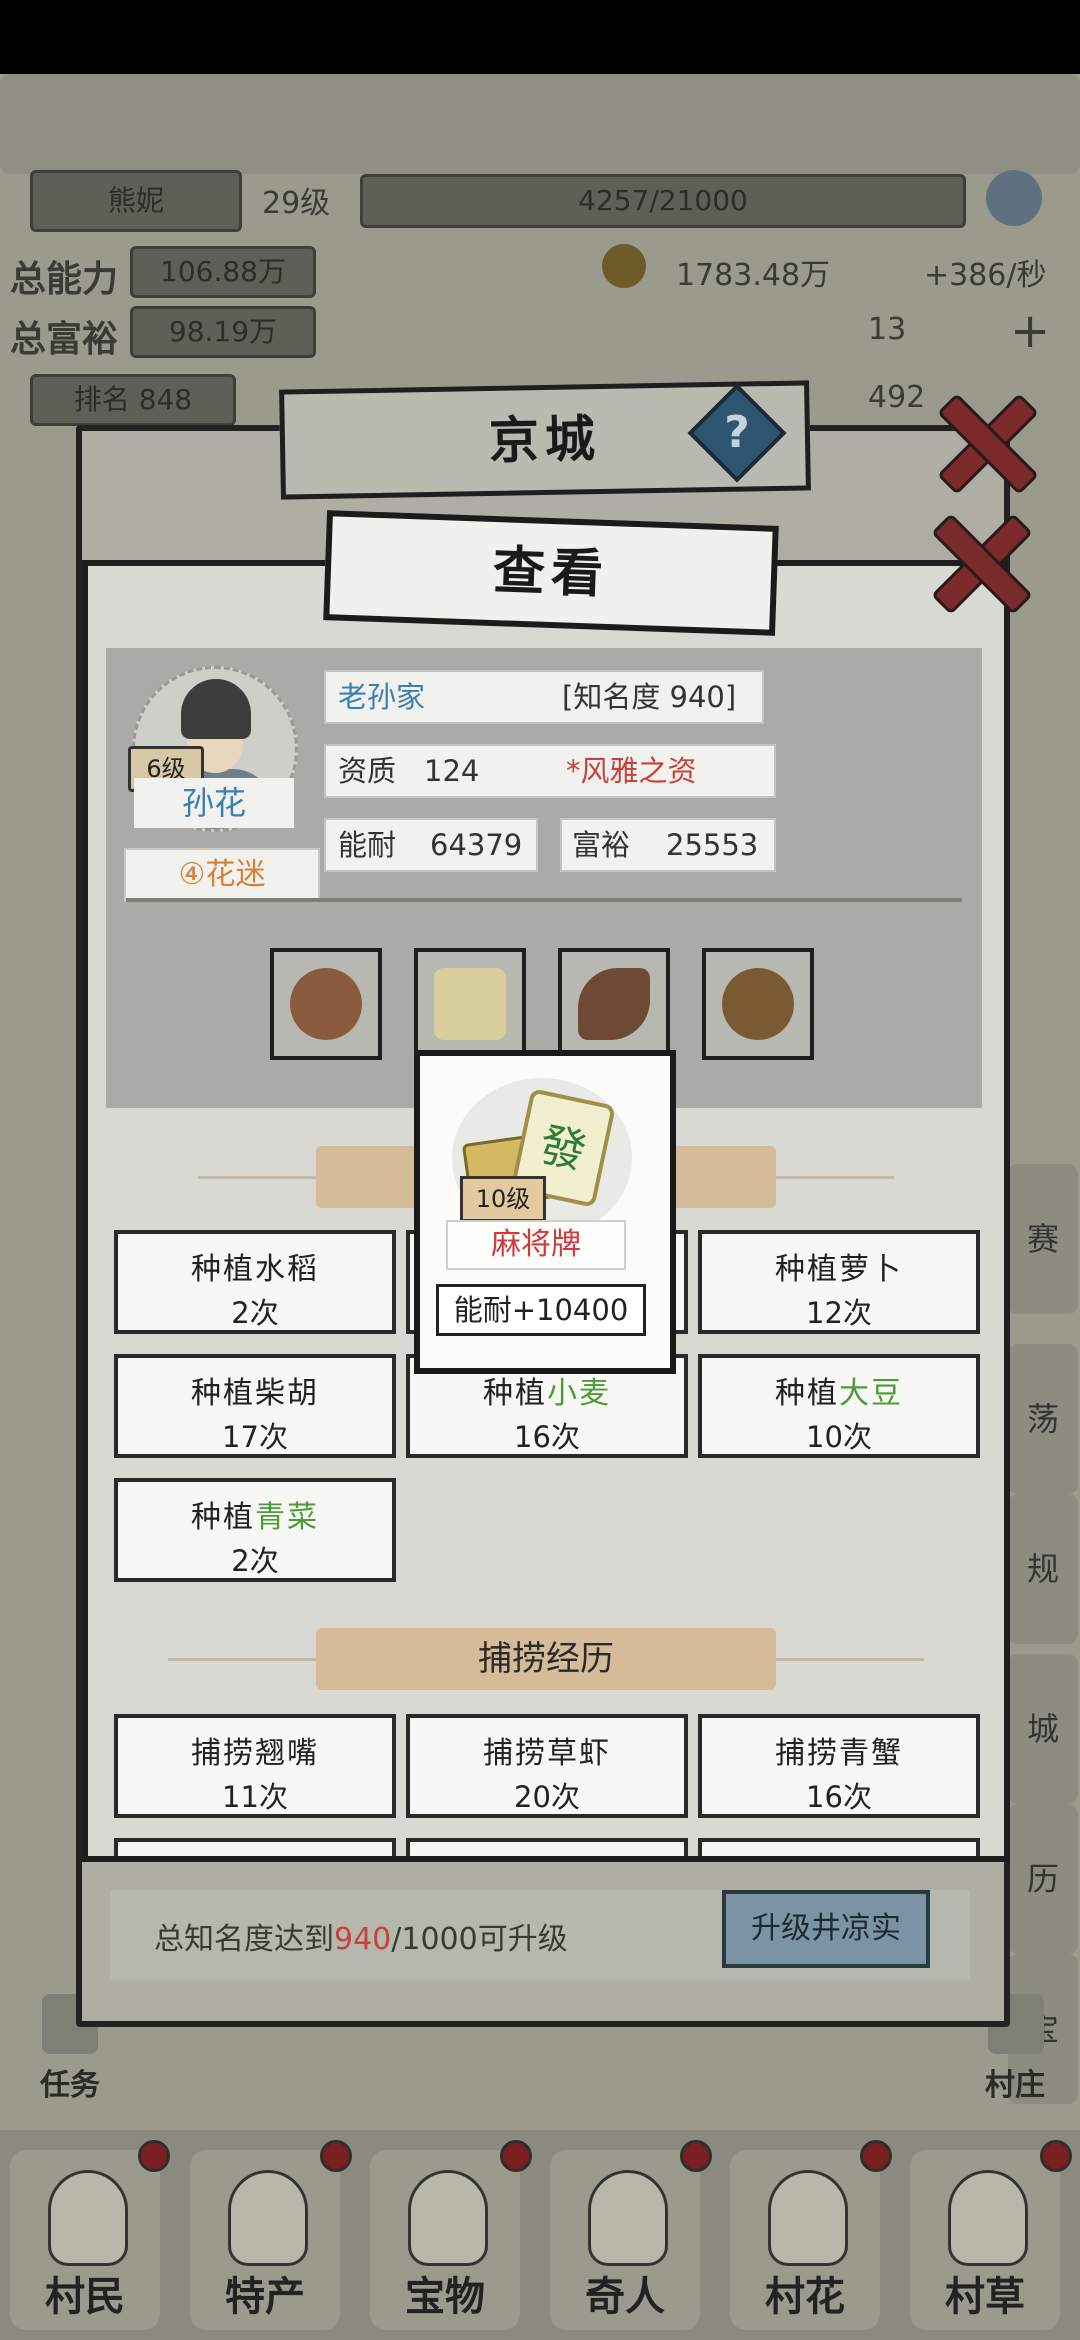 The image size is (1080, 2340). What do you see at coordinates (544, 697) in the screenshot?
I see `family-fame-plate: 老孙家 [知名度 940]` at bounding box center [544, 697].